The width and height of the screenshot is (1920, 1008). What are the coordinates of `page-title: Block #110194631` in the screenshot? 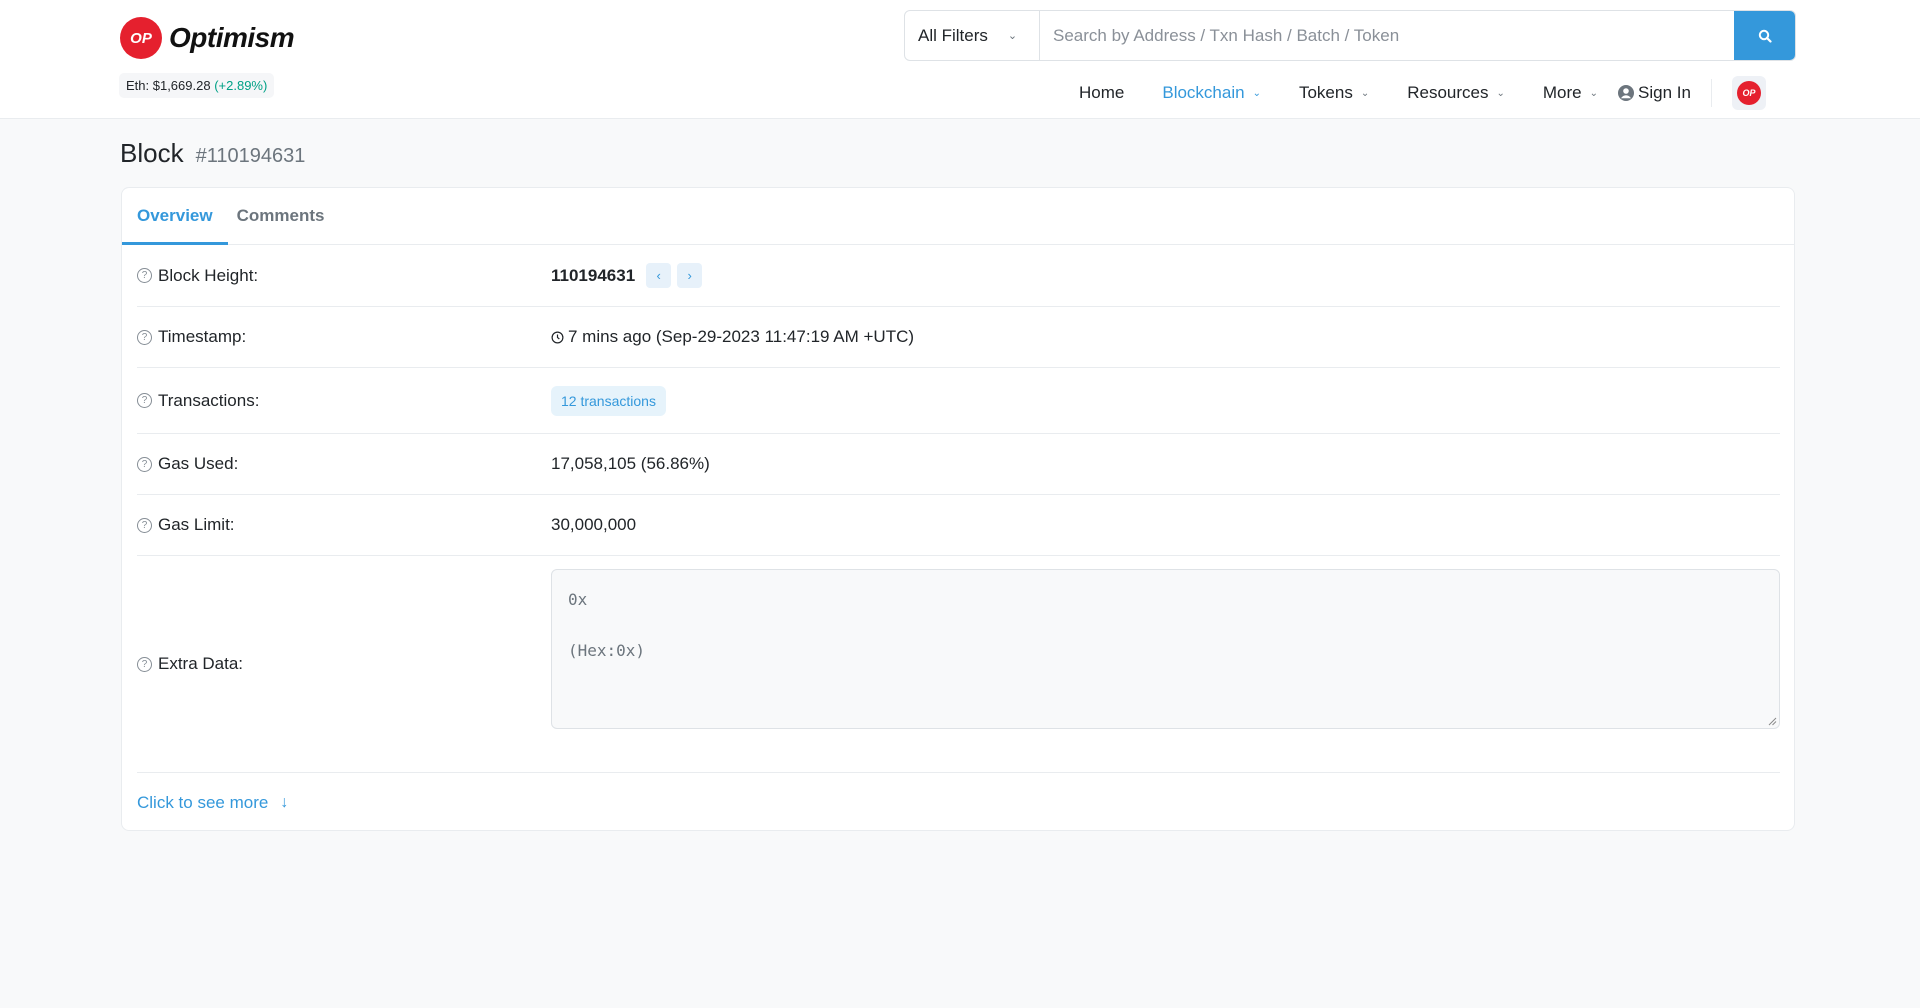 It's located at (212, 153).